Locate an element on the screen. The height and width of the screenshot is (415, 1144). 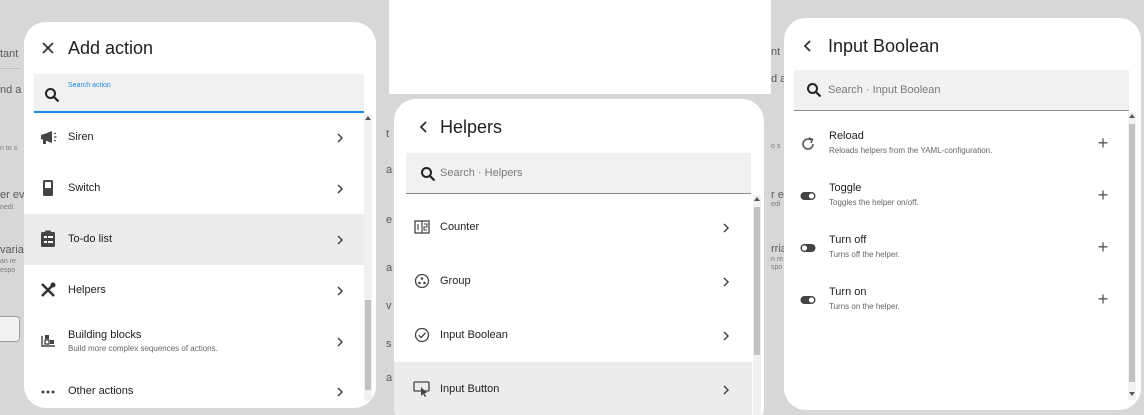
toggle-icon is located at coordinates (808, 196).